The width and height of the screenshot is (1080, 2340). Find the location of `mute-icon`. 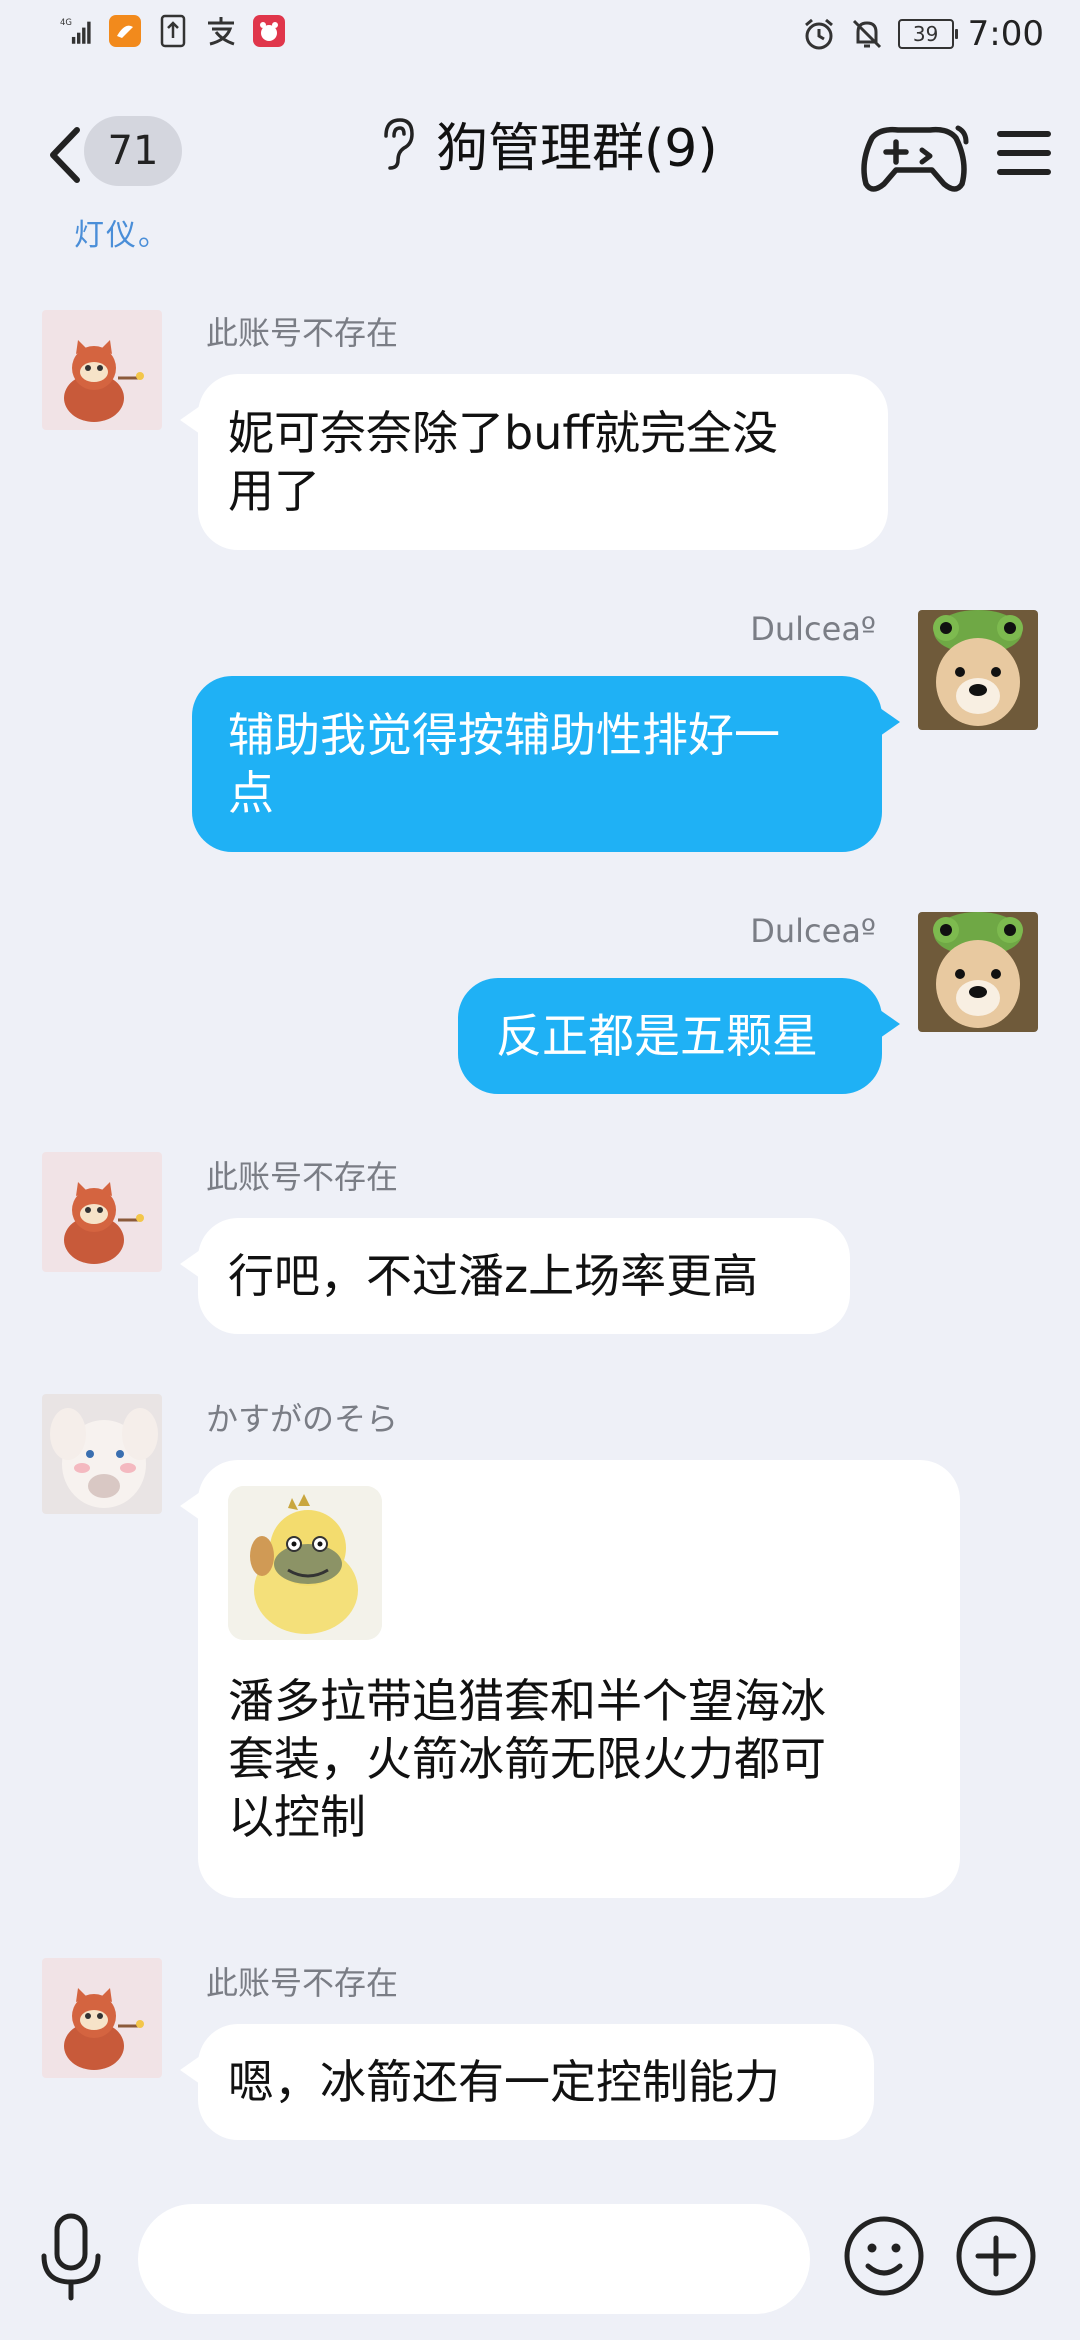

mute-icon is located at coordinates (867, 34).